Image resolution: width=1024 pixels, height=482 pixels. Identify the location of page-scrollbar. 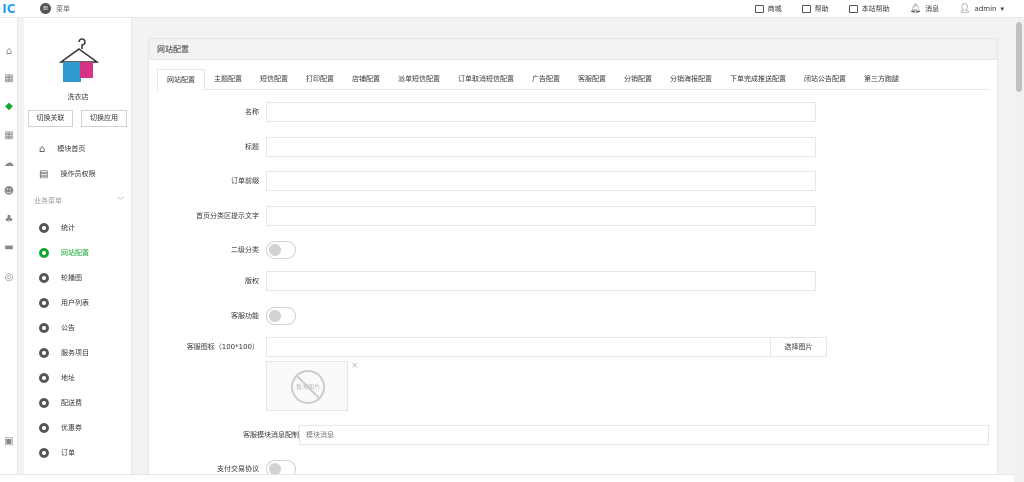
(1019, 250).